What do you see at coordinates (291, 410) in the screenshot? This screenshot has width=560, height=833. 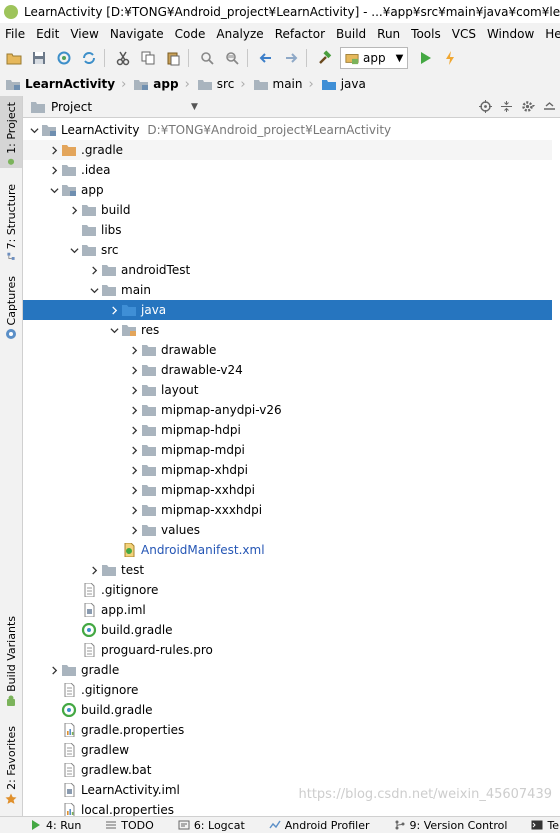 I see `tree-row: mipmap-anydpi-v26` at bounding box center [291, 410].